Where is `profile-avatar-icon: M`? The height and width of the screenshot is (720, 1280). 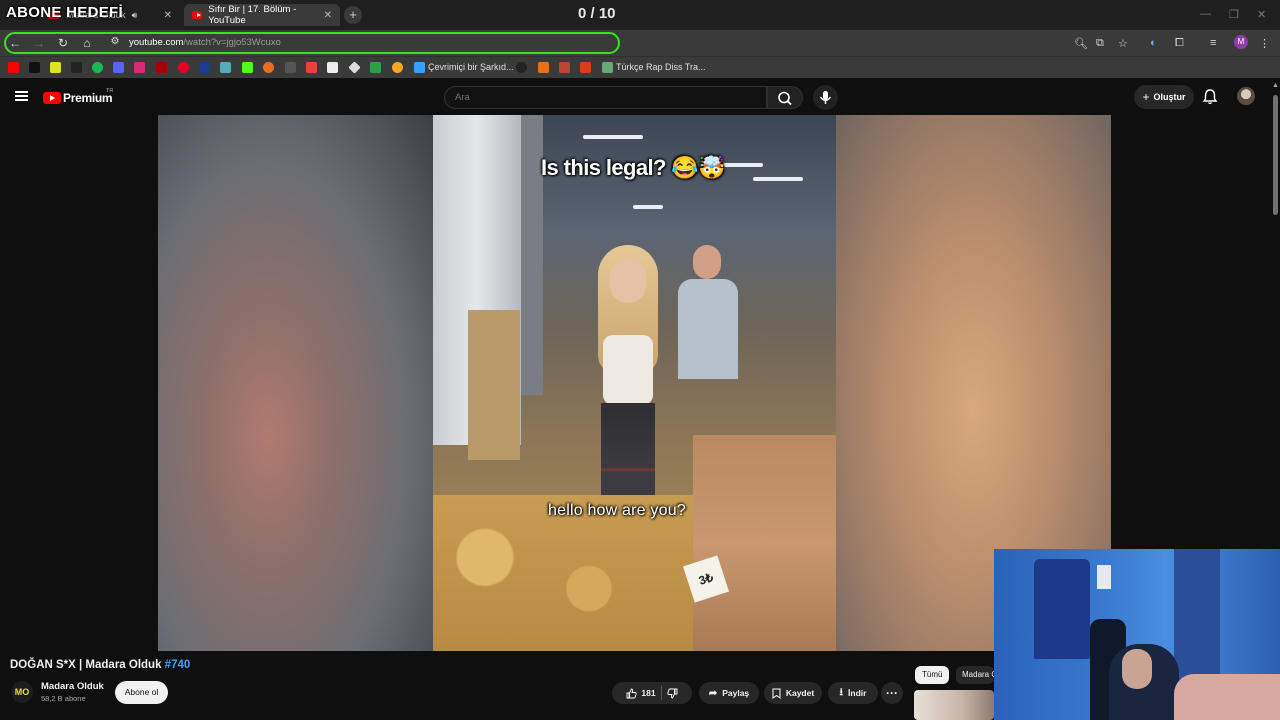 profile-avatar-icon: M is located at coordinates (1241, 42).